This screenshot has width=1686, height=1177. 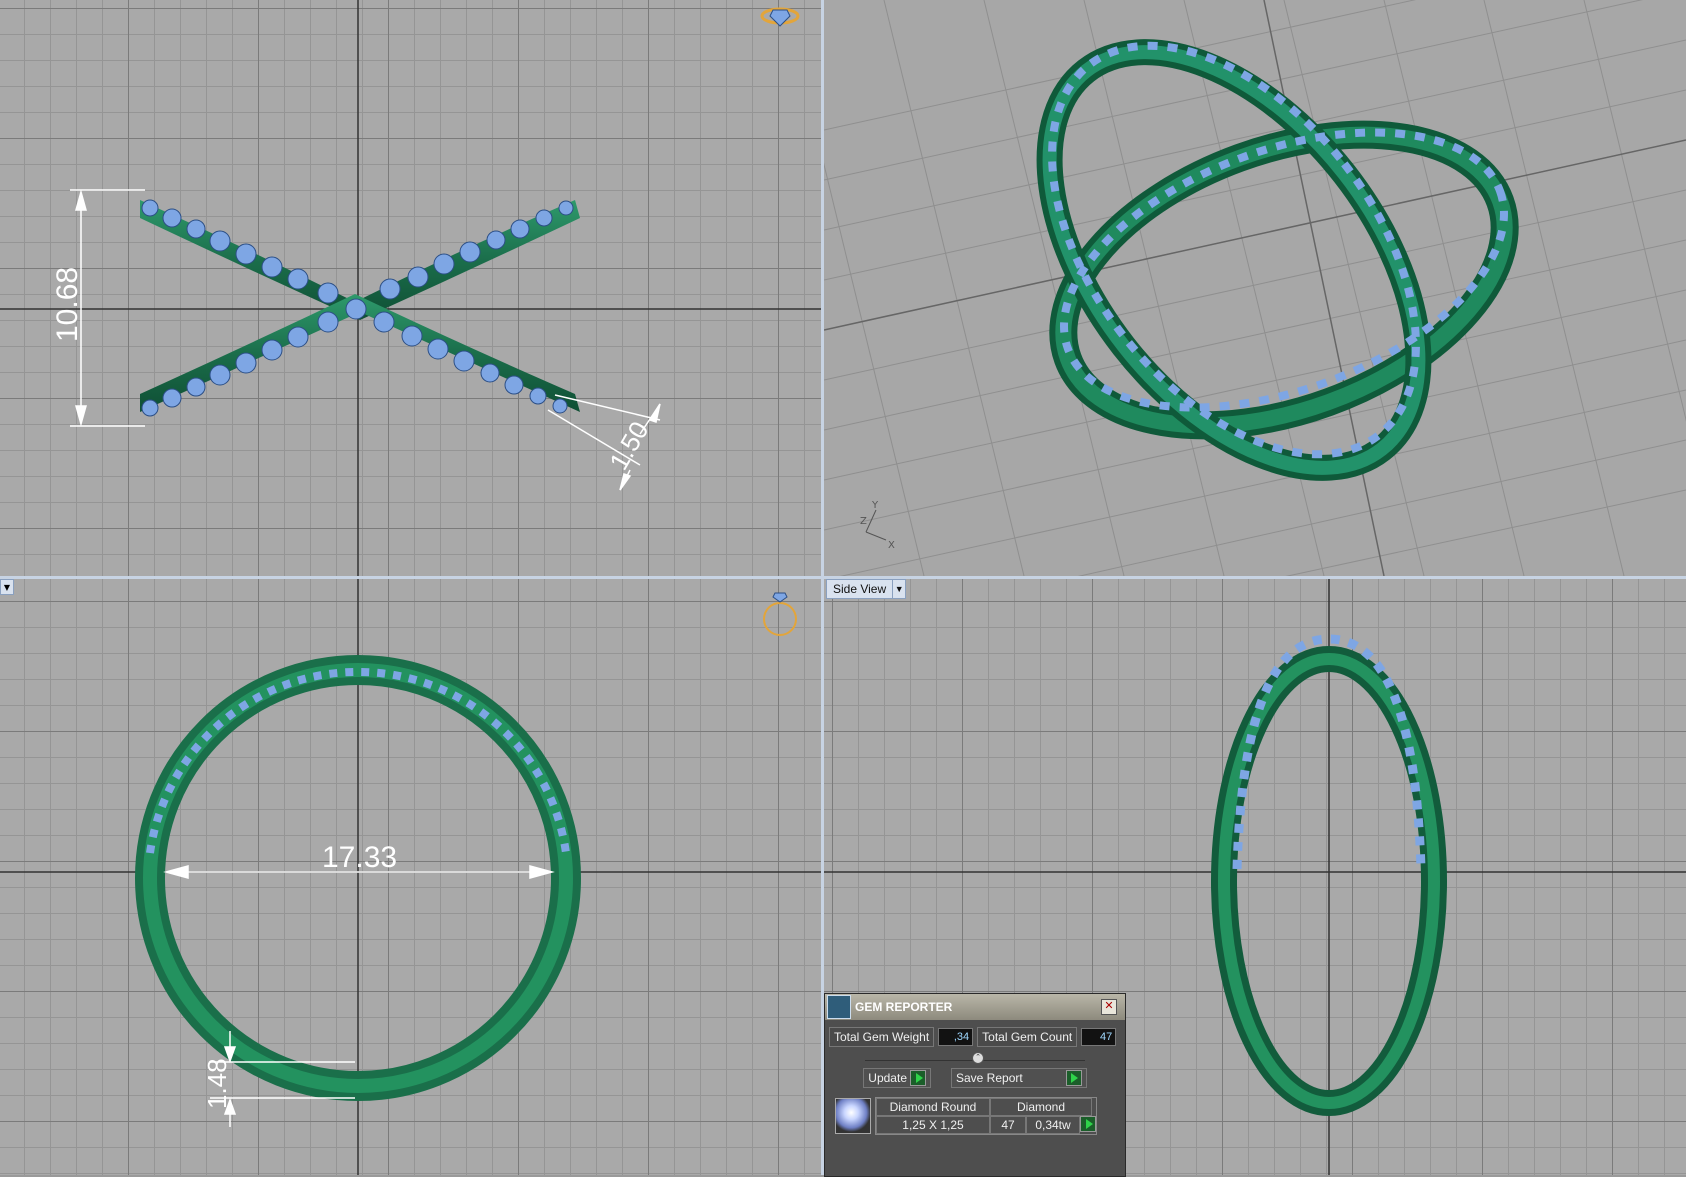 I want to click on ring-top-profile, so click(x=360, y=308).